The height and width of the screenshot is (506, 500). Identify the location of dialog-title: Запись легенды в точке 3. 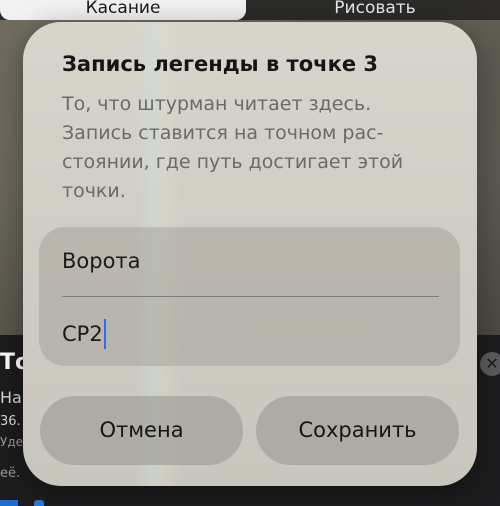
(220, 64).